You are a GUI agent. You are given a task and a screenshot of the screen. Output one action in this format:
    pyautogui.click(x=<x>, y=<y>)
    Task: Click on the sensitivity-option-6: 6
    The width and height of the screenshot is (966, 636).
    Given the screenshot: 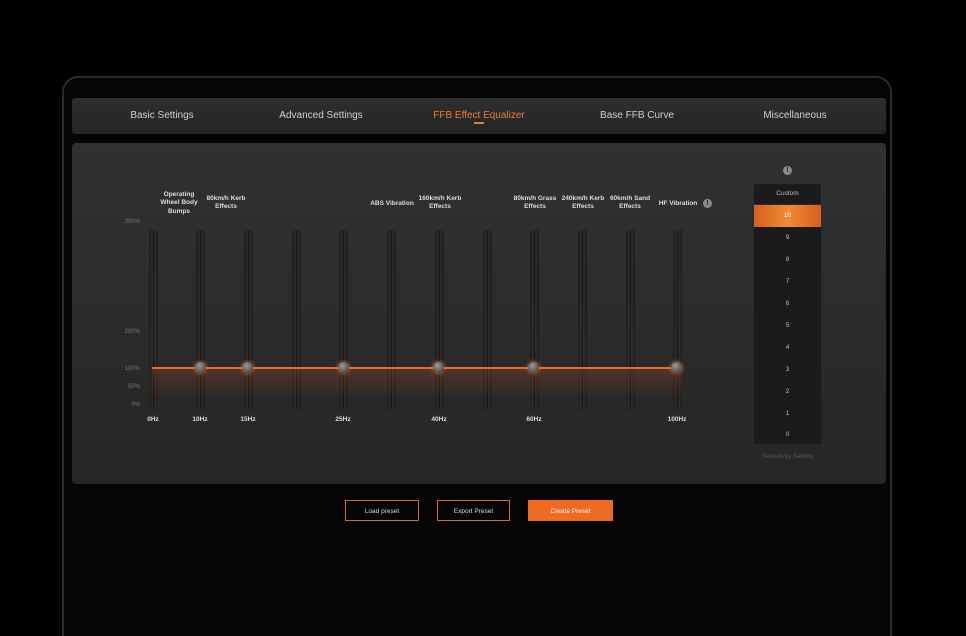 What is the action you would take?
    pyautogui.click(x=787, y=304)
    